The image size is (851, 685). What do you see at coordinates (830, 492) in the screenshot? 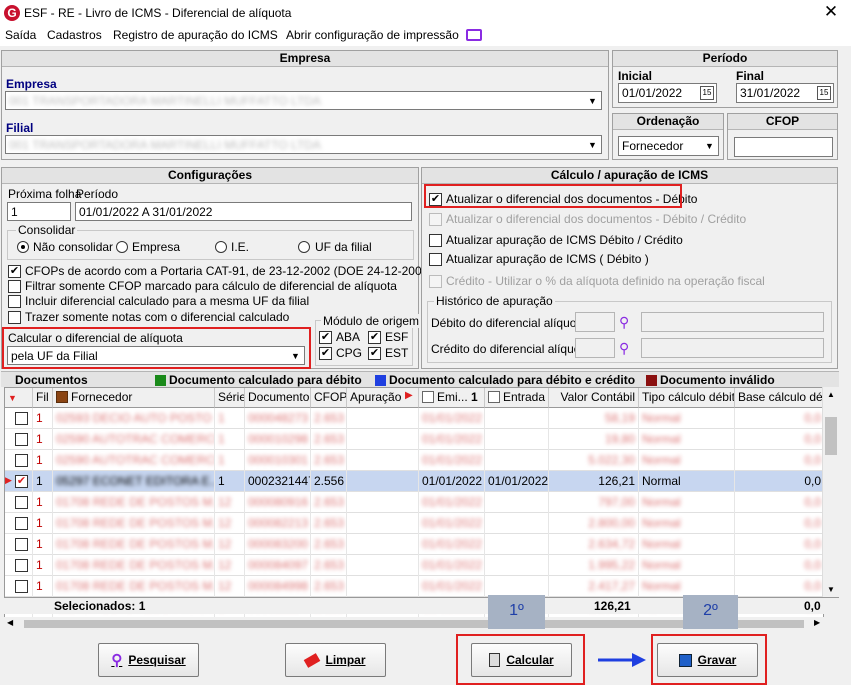
I see `grid-vertical-scrollbar: ▲ ▼` at bounding box center [830, 492].